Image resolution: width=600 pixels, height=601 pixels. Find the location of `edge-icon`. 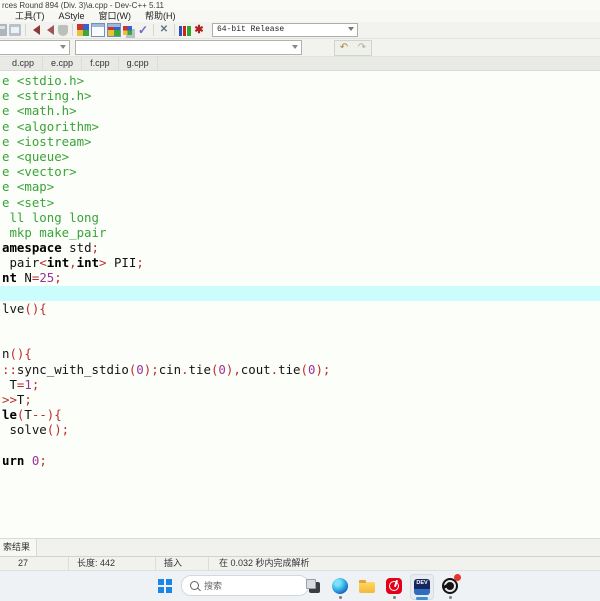

edge-icon is located at coordinates (340, 586).